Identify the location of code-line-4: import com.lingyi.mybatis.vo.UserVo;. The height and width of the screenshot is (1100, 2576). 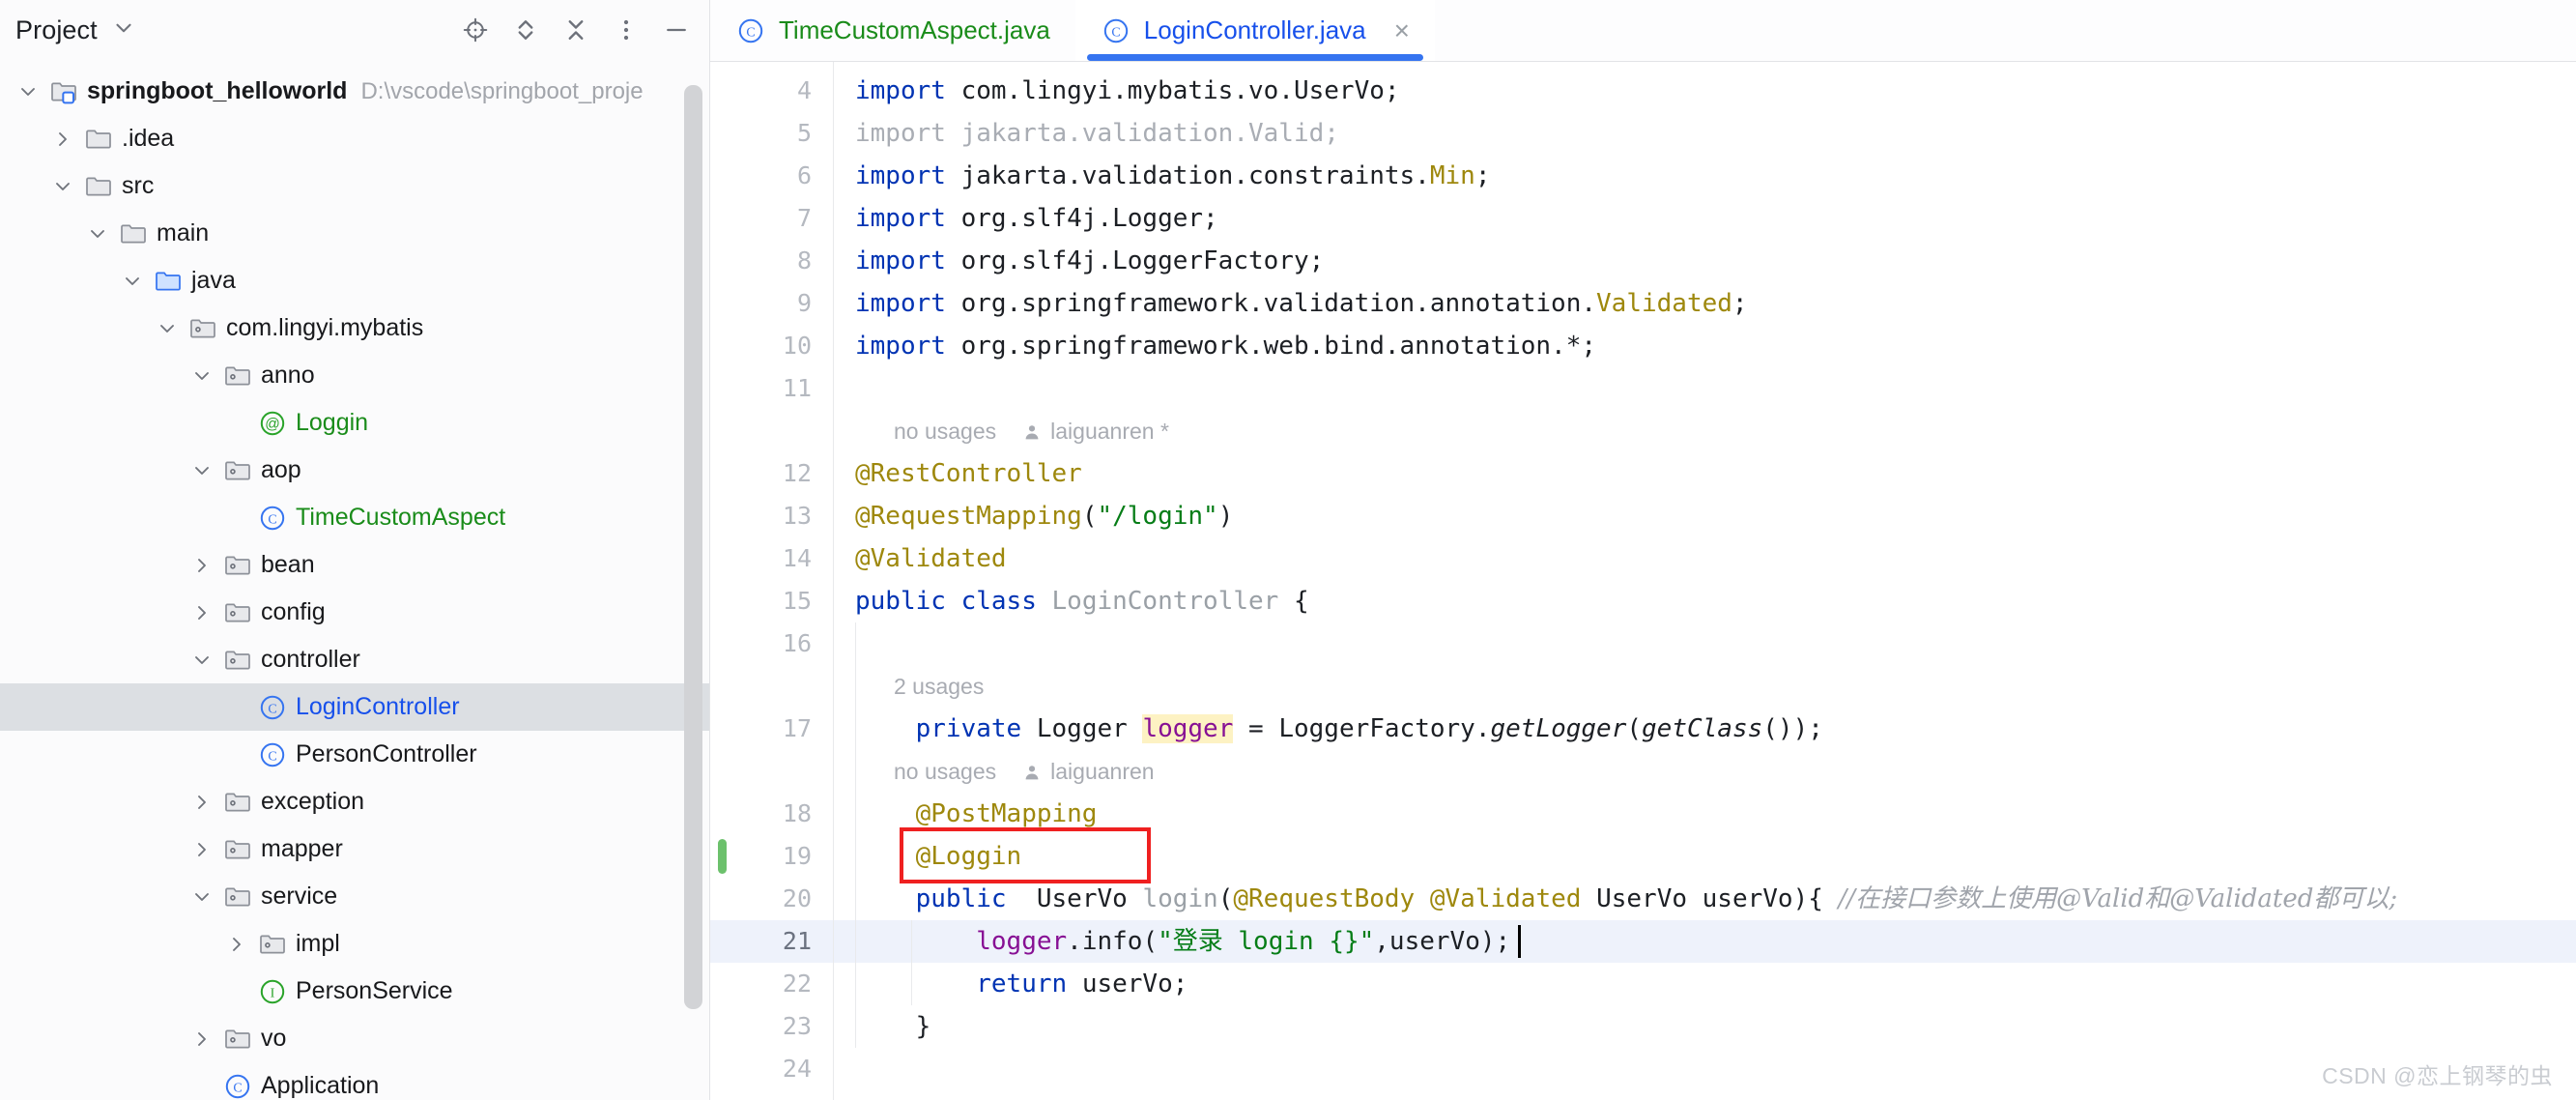
(1705, 91).